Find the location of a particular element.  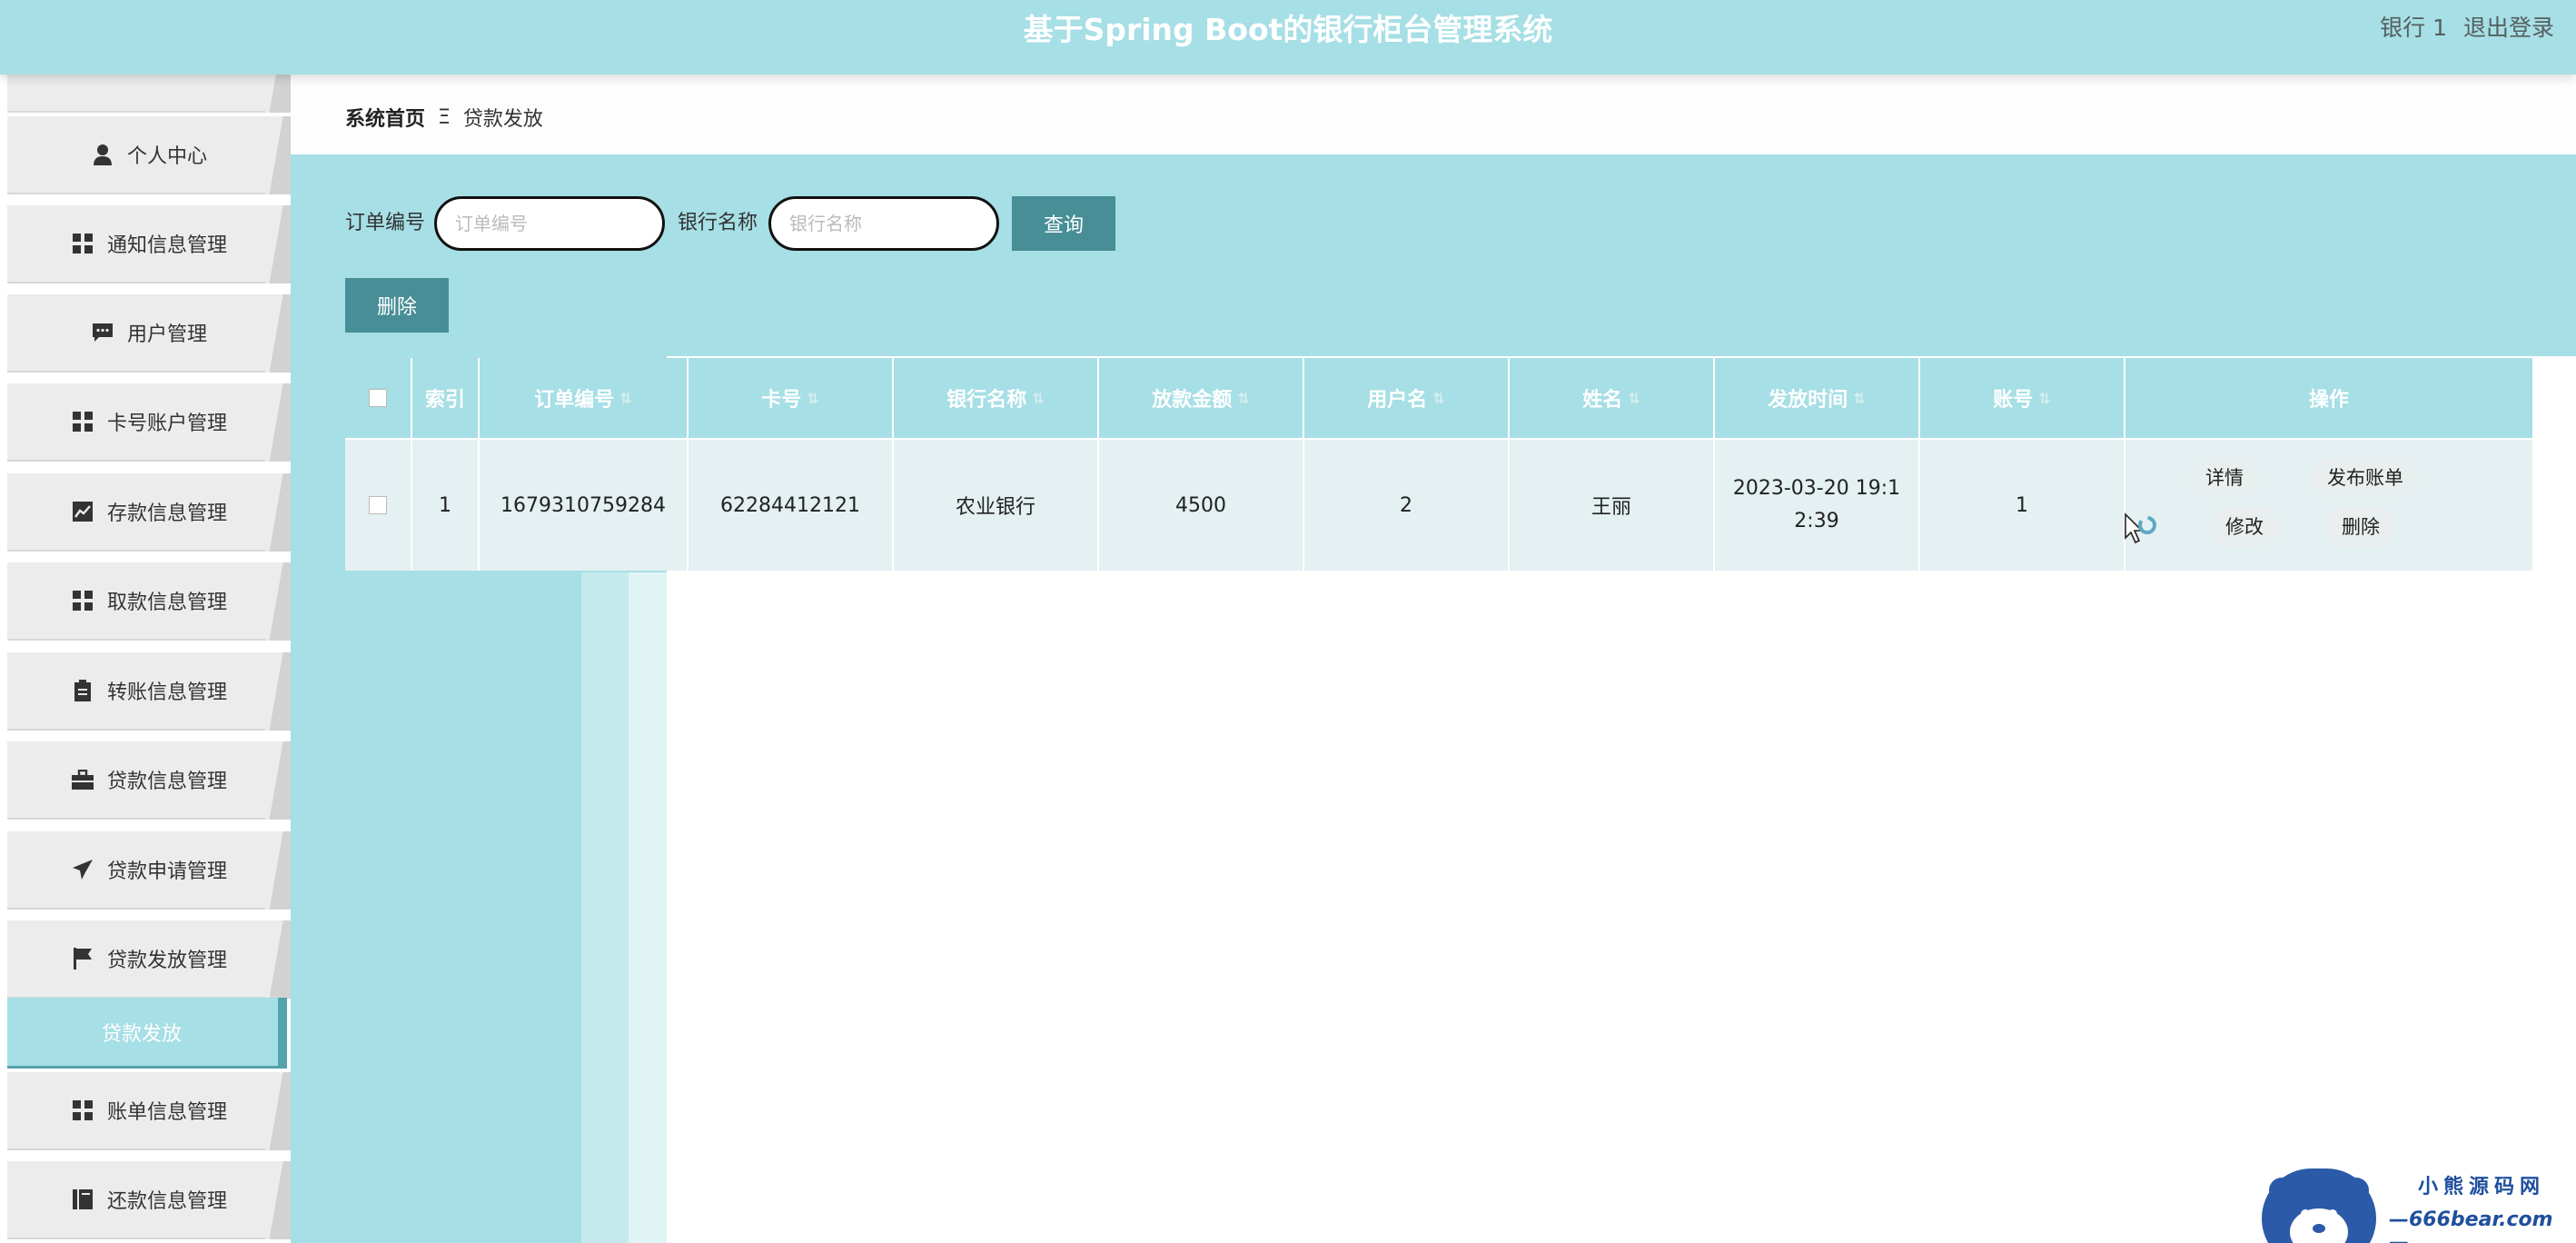

cell-username: 2 is located at coordinates (1407, 505).